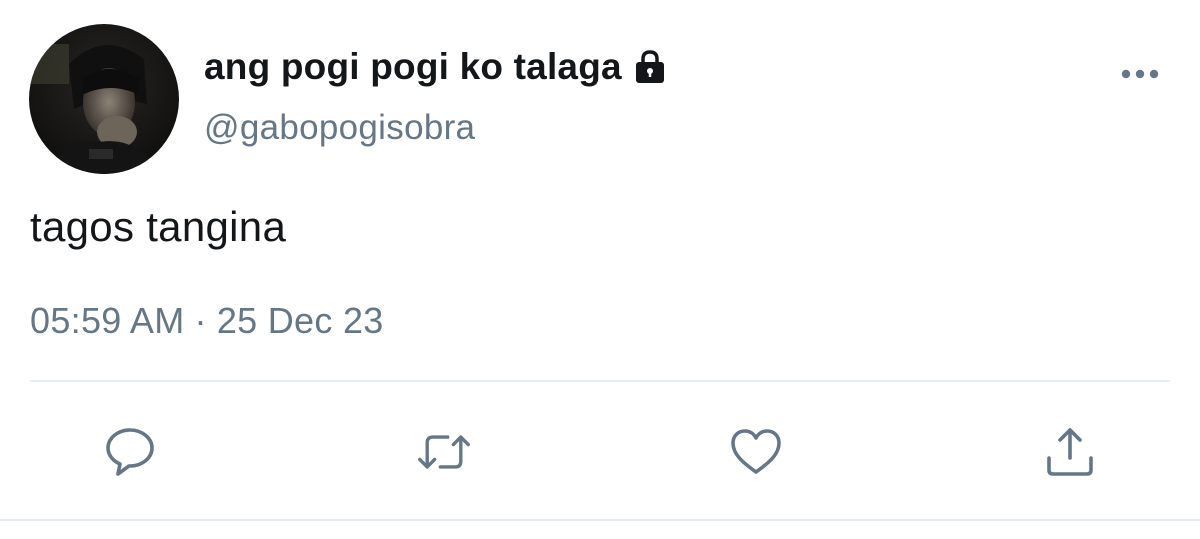  I want to click on tweet-timestamp: 05:59 AM · 25 Dec 23, so click(207, 321).